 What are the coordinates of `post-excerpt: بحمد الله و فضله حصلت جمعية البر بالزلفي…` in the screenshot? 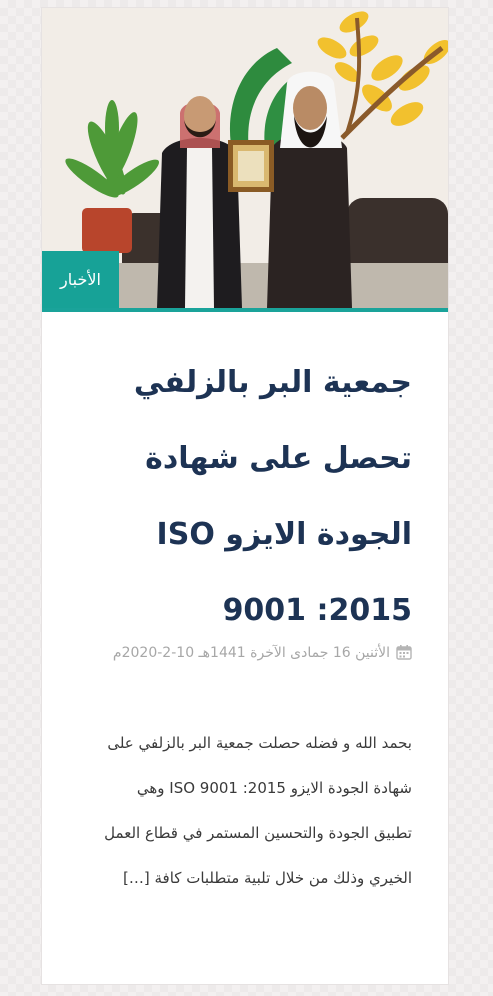 It's located at (258, 810).